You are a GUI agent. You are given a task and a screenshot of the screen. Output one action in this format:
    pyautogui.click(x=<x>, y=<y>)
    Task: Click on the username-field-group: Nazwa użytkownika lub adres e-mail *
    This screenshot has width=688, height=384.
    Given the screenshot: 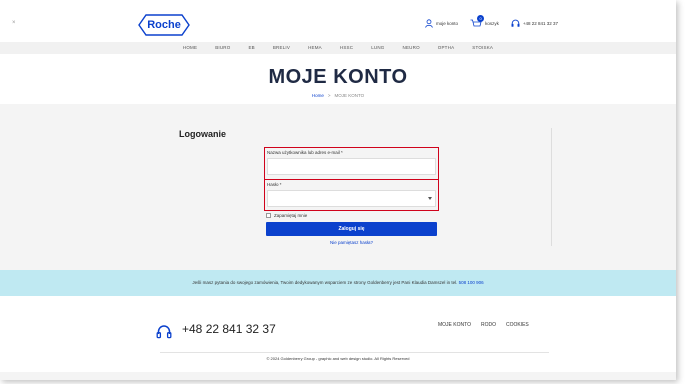 What is the action you would take?
    pyautogui.click(x=351, y=163)
    